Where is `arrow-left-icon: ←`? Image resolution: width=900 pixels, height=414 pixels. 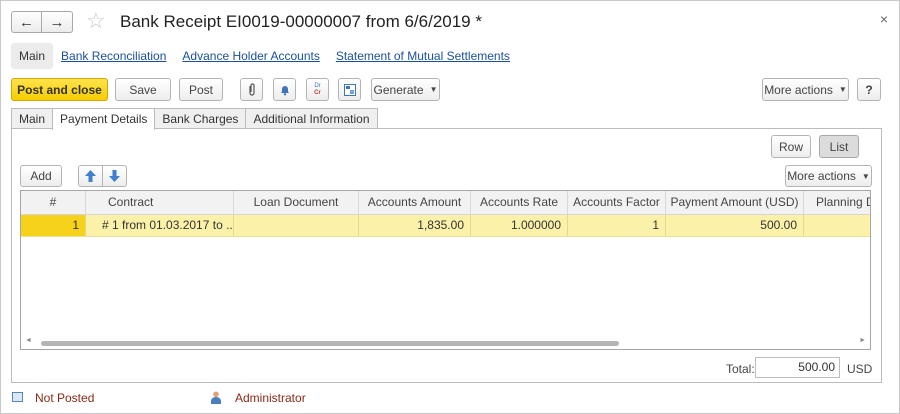 arrow-left-icon: ← is located at coordinates (26, 22).